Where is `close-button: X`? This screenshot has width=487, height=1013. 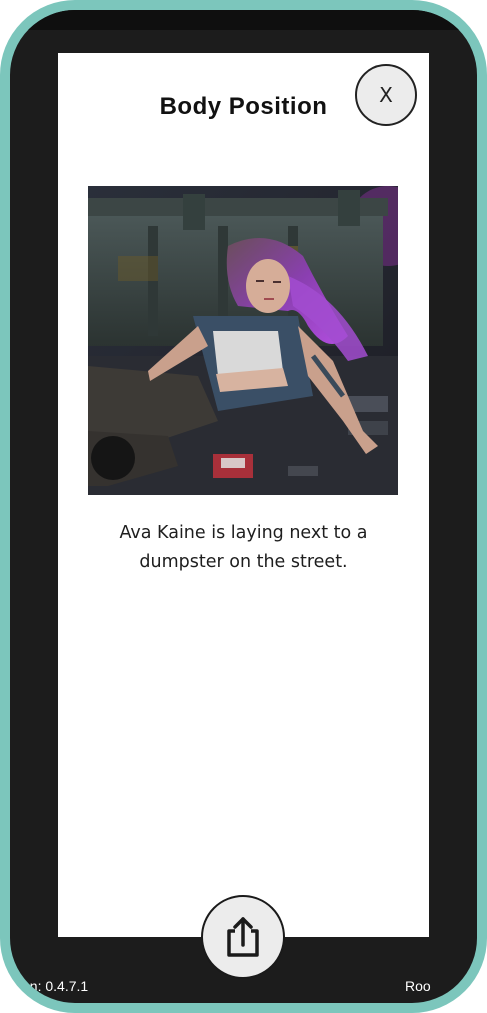 close-button: X is located at coordinates (386, 95).